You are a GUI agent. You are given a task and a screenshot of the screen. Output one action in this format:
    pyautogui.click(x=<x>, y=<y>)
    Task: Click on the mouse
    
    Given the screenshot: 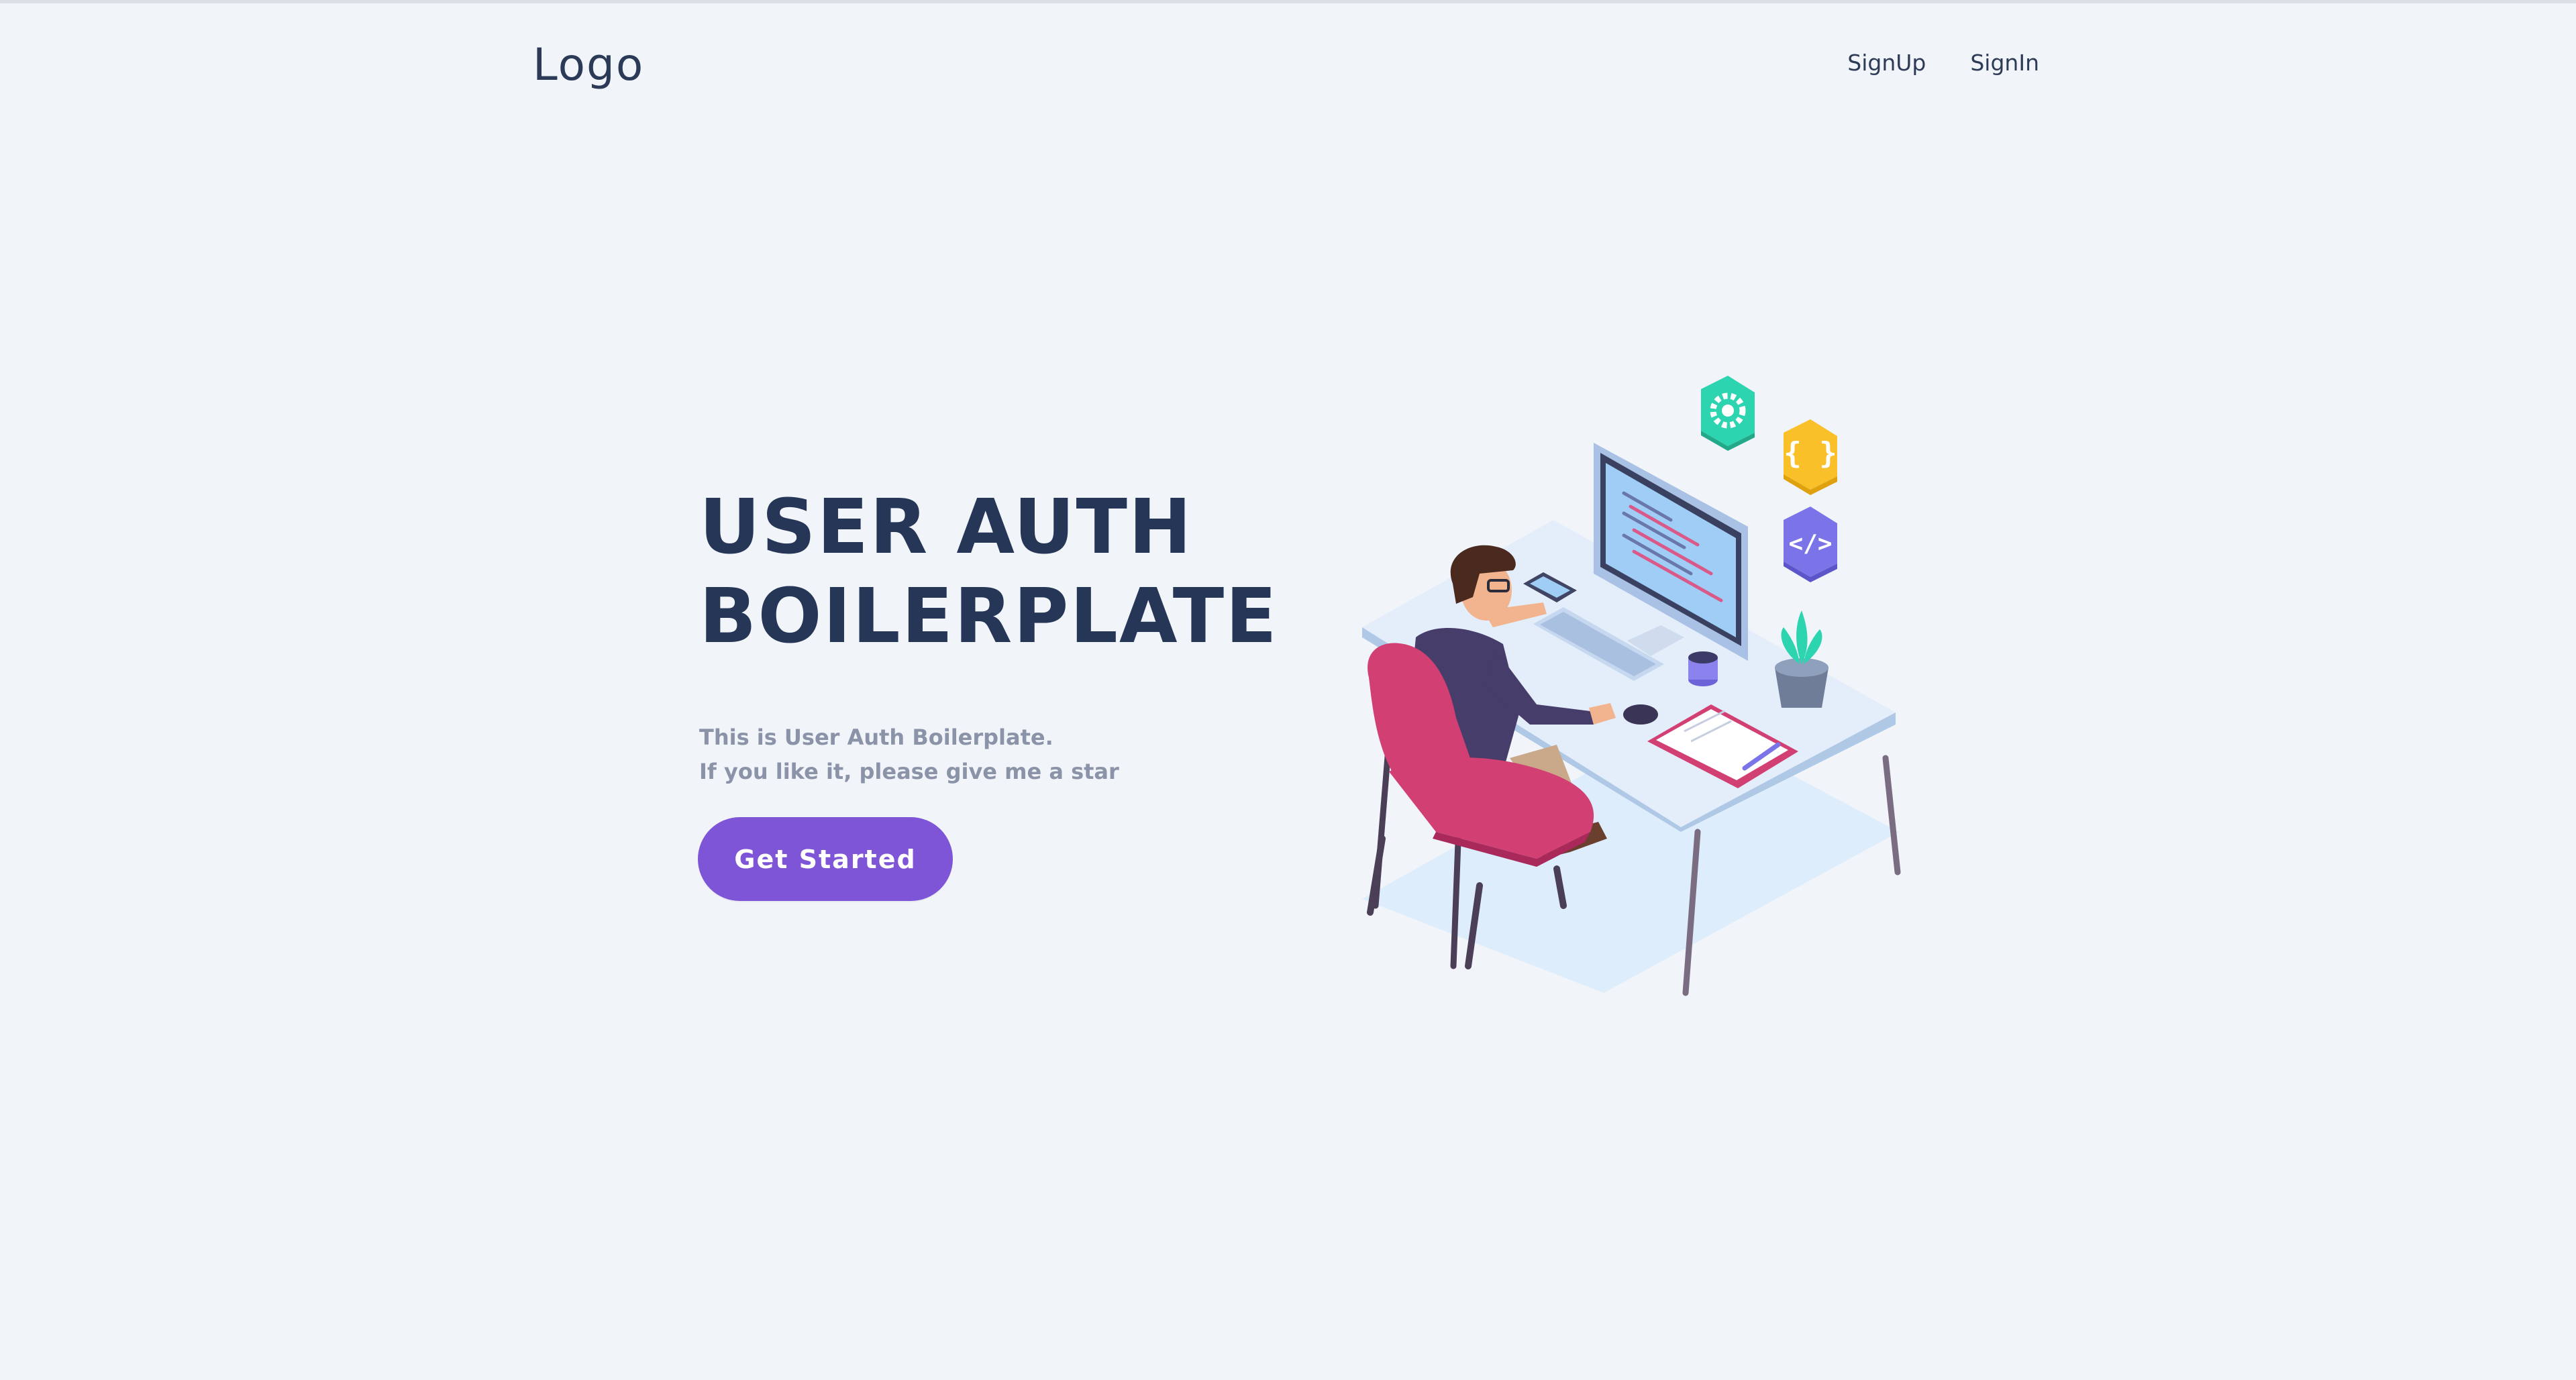 What is the action you would take?
    pyautogui.click(x=1640, y=714)
    